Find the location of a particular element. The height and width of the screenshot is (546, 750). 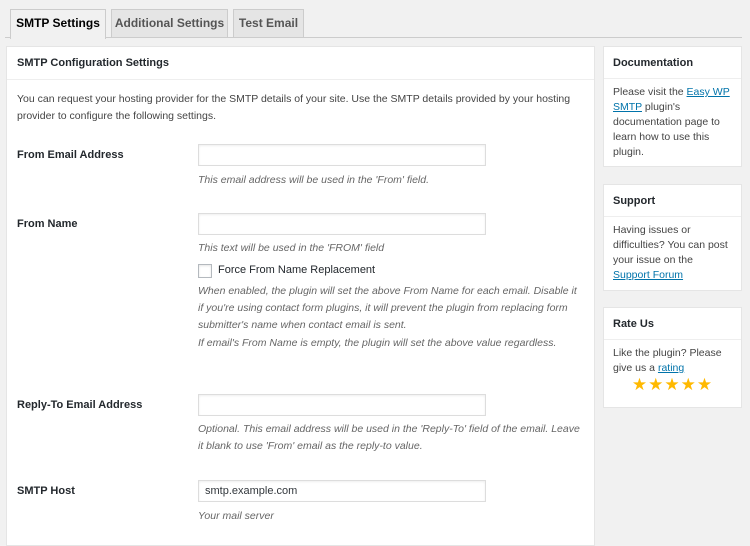

rate-us-title: Rate Us is located at coordinates (672, 324).